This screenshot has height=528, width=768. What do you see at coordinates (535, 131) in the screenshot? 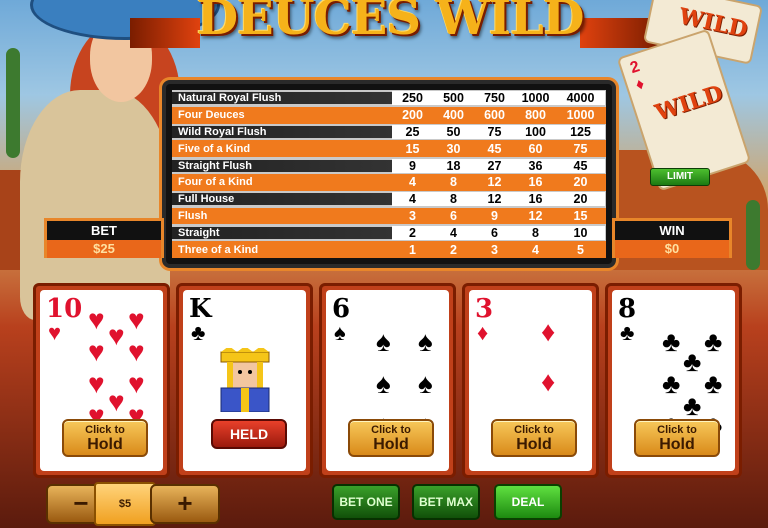
I see `paytable-payout: 100` at bounding box center [535, 131].